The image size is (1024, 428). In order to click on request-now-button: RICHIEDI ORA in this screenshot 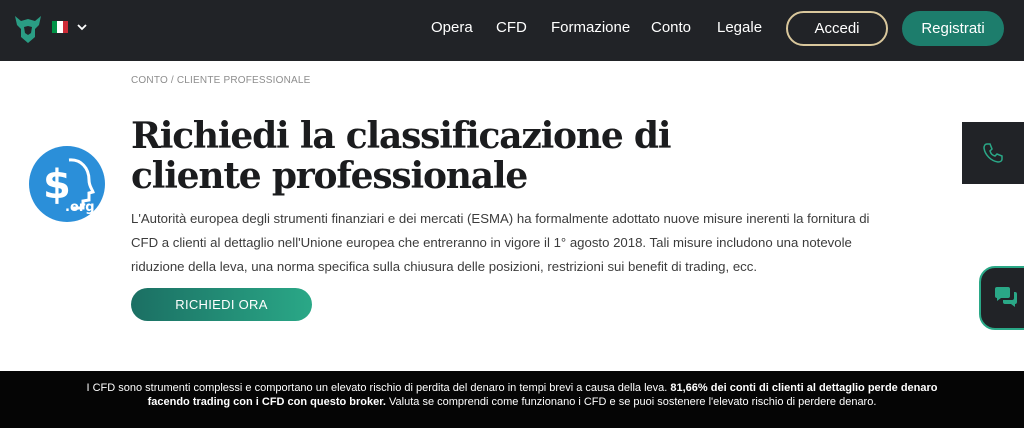, I will do `click(221, 304)`.